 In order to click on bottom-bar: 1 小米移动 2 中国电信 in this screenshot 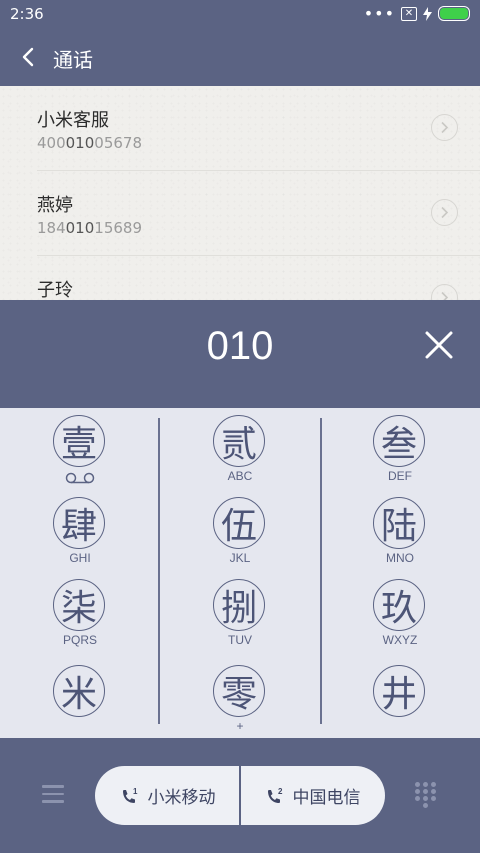, I will do `click(240, 795)`.